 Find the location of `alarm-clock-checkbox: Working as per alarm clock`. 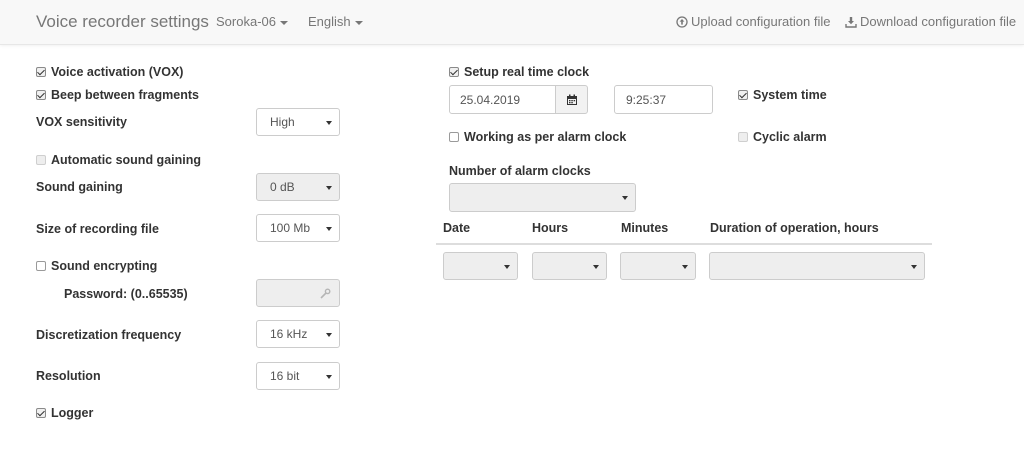

alarm-clock-checkbox: Working as per alarm clock is located at coordinates (537, 137).